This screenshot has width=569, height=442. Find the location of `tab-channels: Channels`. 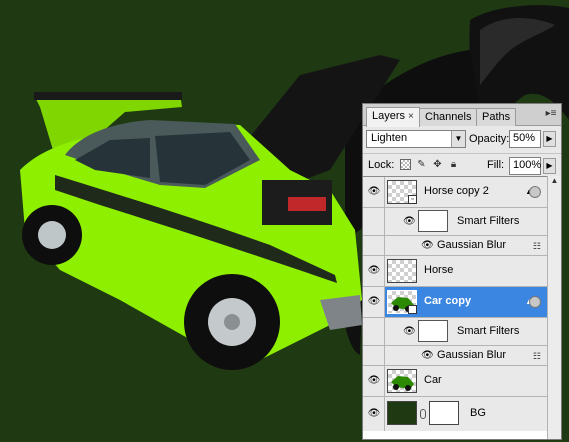

tab-channels: Channels is located at coordinates (448, 117).